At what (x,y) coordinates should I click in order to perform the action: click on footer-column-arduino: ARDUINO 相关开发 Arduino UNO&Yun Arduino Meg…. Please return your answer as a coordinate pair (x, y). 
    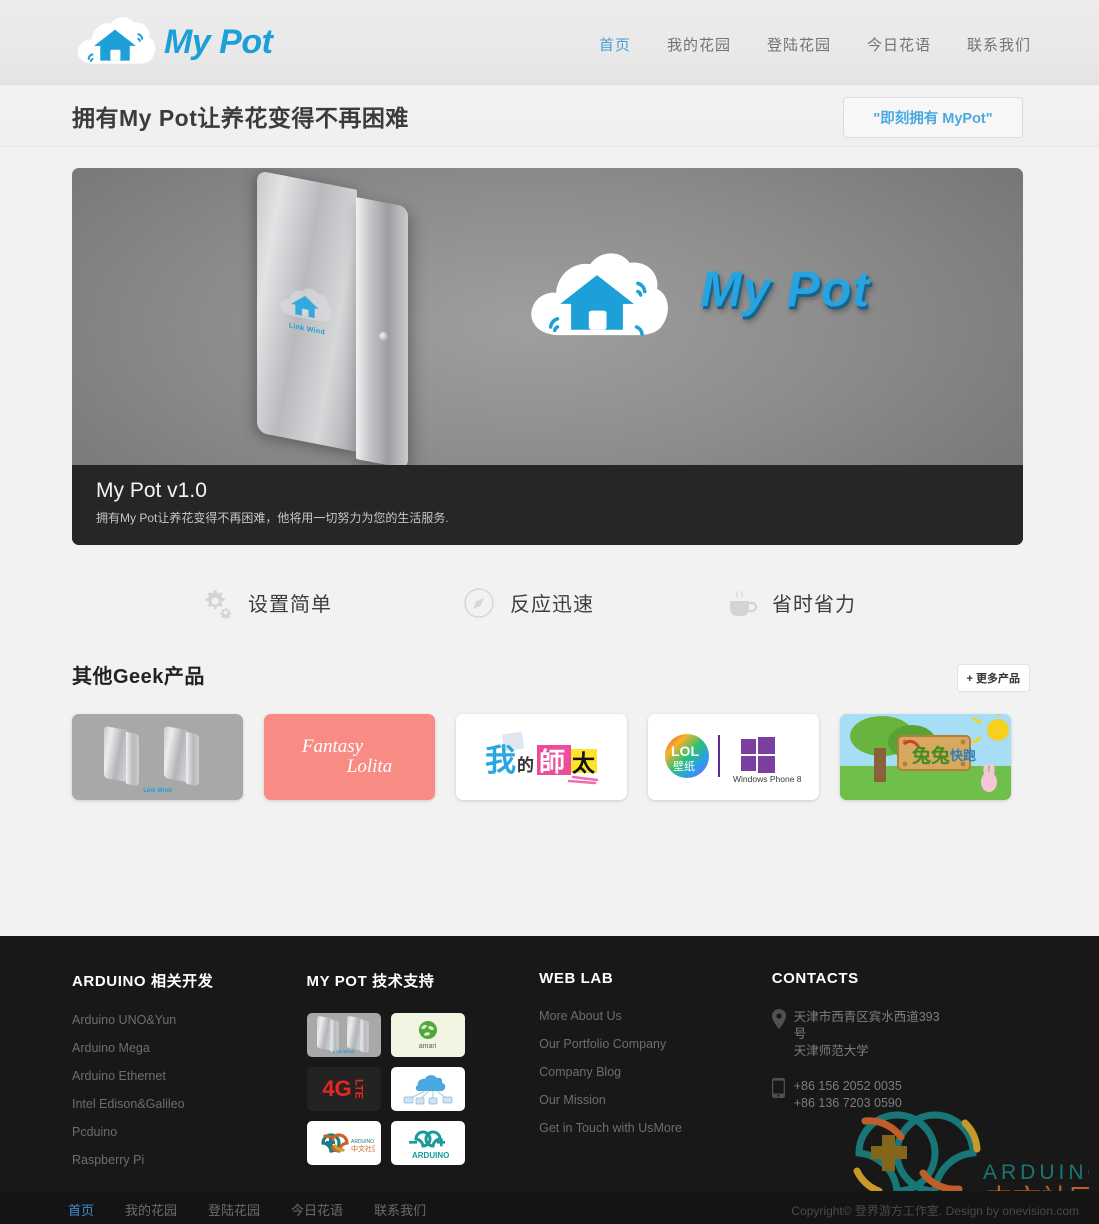
    Looking at the image, I should click on (189, 1075).